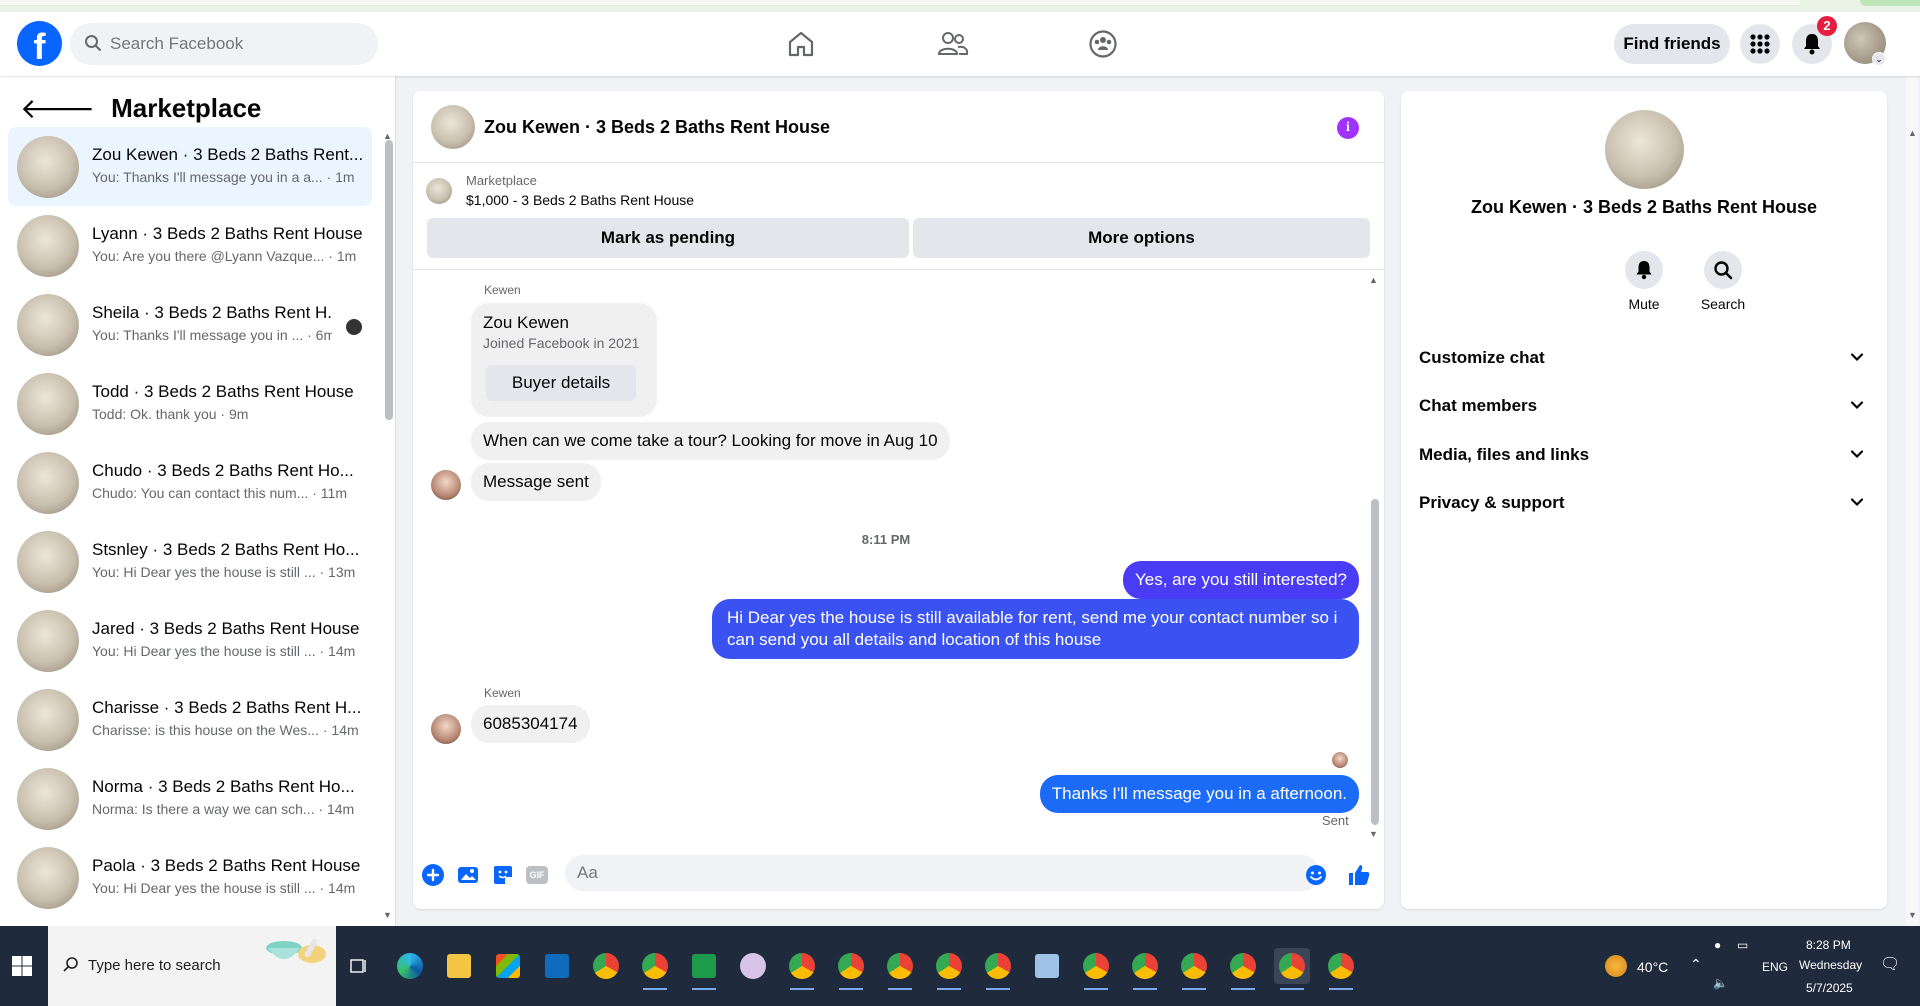 This screenshot has width=1920, height=1006. What do you see at coordinates (1912, 501) in the screenshot?
I see `page-scrollbar: ▲ ▼` at bounding box center [1912, 501].